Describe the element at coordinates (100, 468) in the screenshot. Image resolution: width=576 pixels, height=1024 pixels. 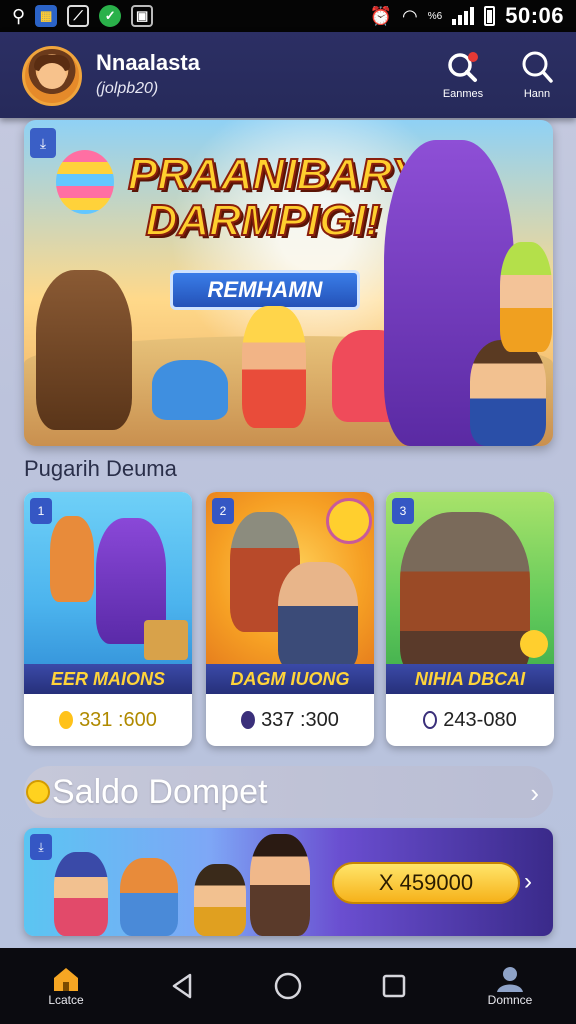
I see `section-title: Pugarih Deuma` at that location.